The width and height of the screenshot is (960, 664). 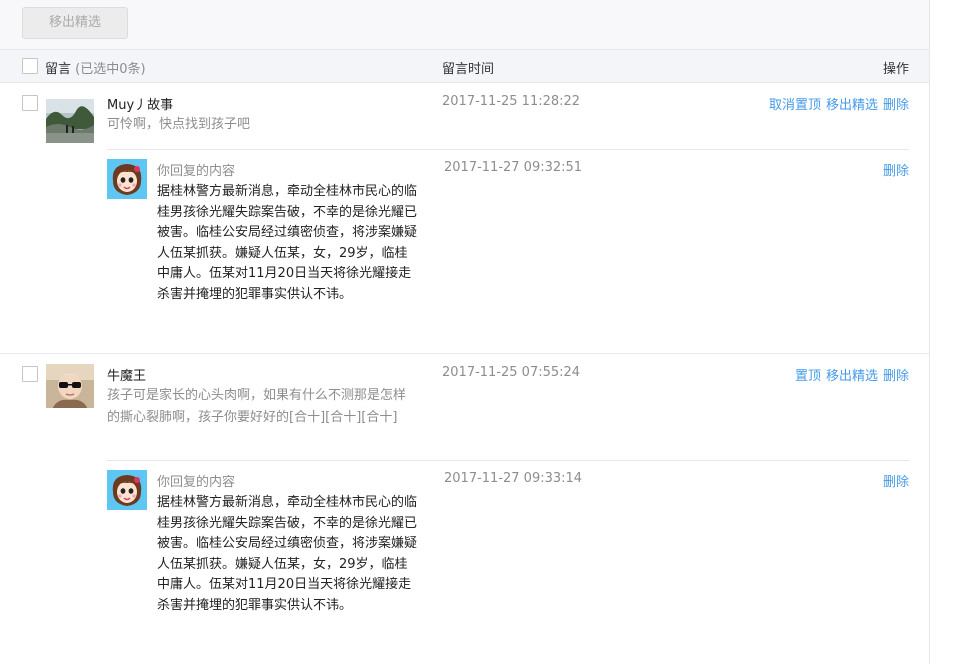 I want to click on toolbar: 移出精选, so click(x=464, y=24).